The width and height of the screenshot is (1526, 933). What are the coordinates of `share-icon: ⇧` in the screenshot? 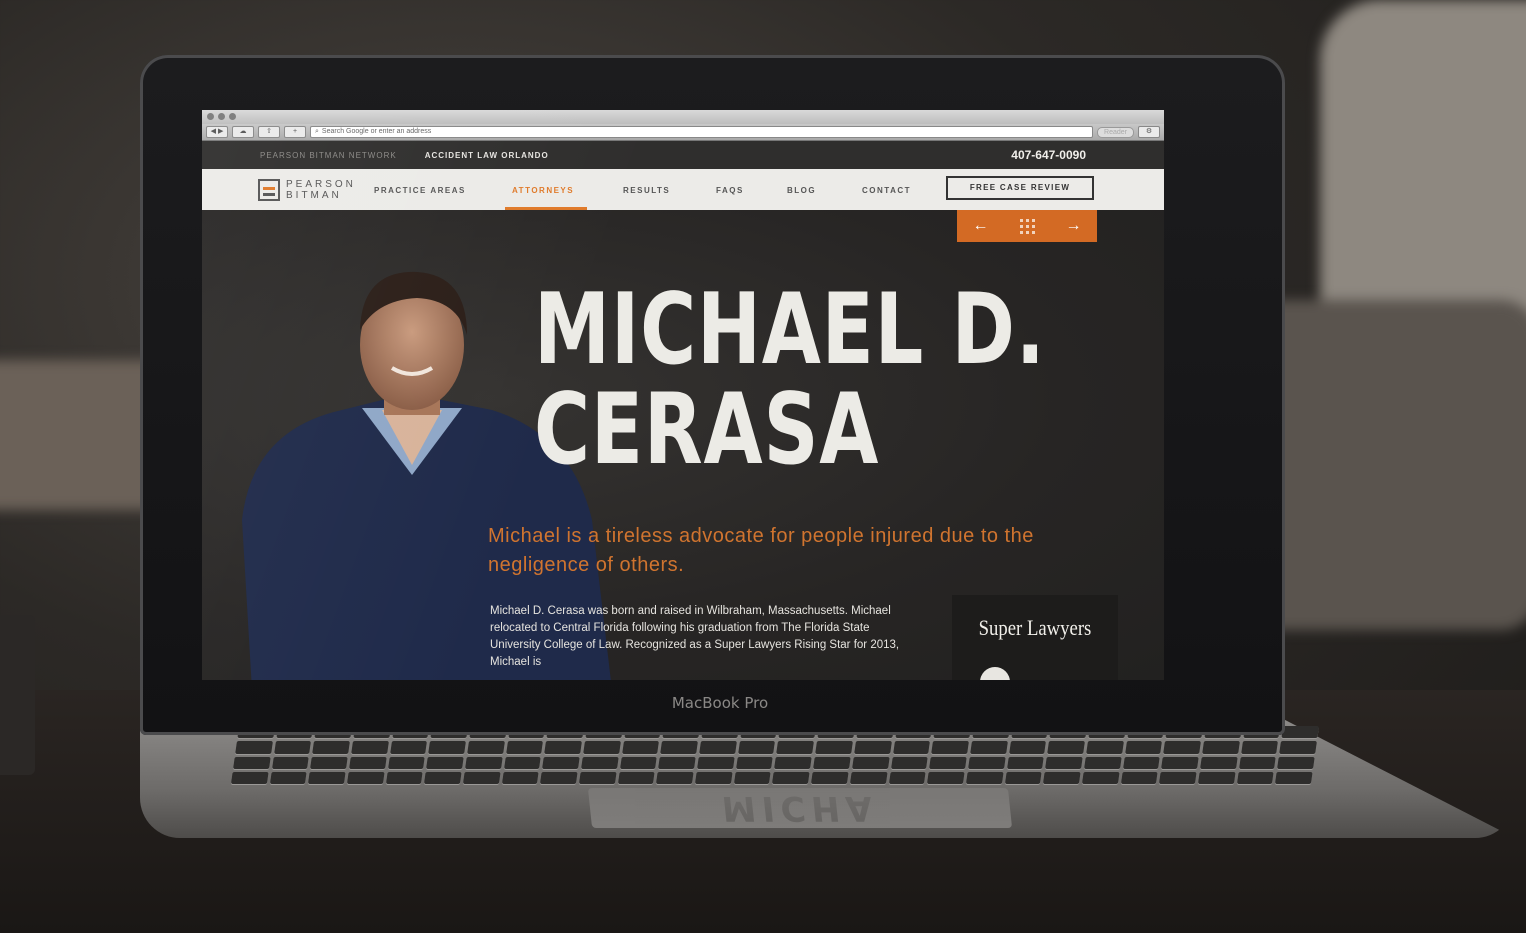 It's located at (269, 132).